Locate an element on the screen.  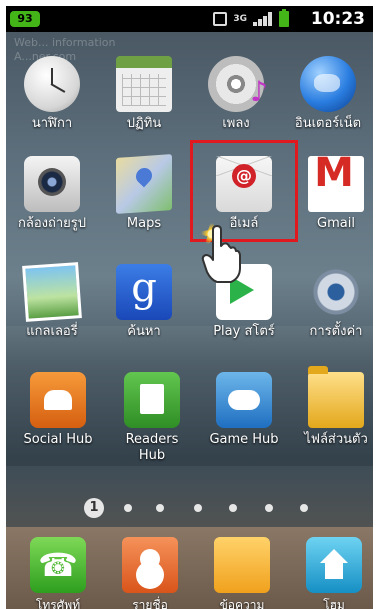
status-icons: 3G is located at coordinates (251, 18).